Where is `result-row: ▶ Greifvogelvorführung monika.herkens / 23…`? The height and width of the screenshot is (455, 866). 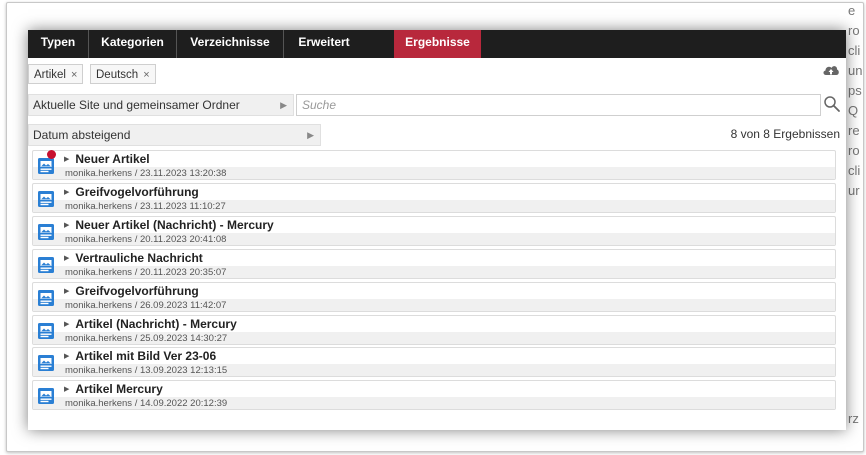 result-row: ▶ Greifvogelvorführung monika.herkens / 23… is located at coordinates (434, 197).